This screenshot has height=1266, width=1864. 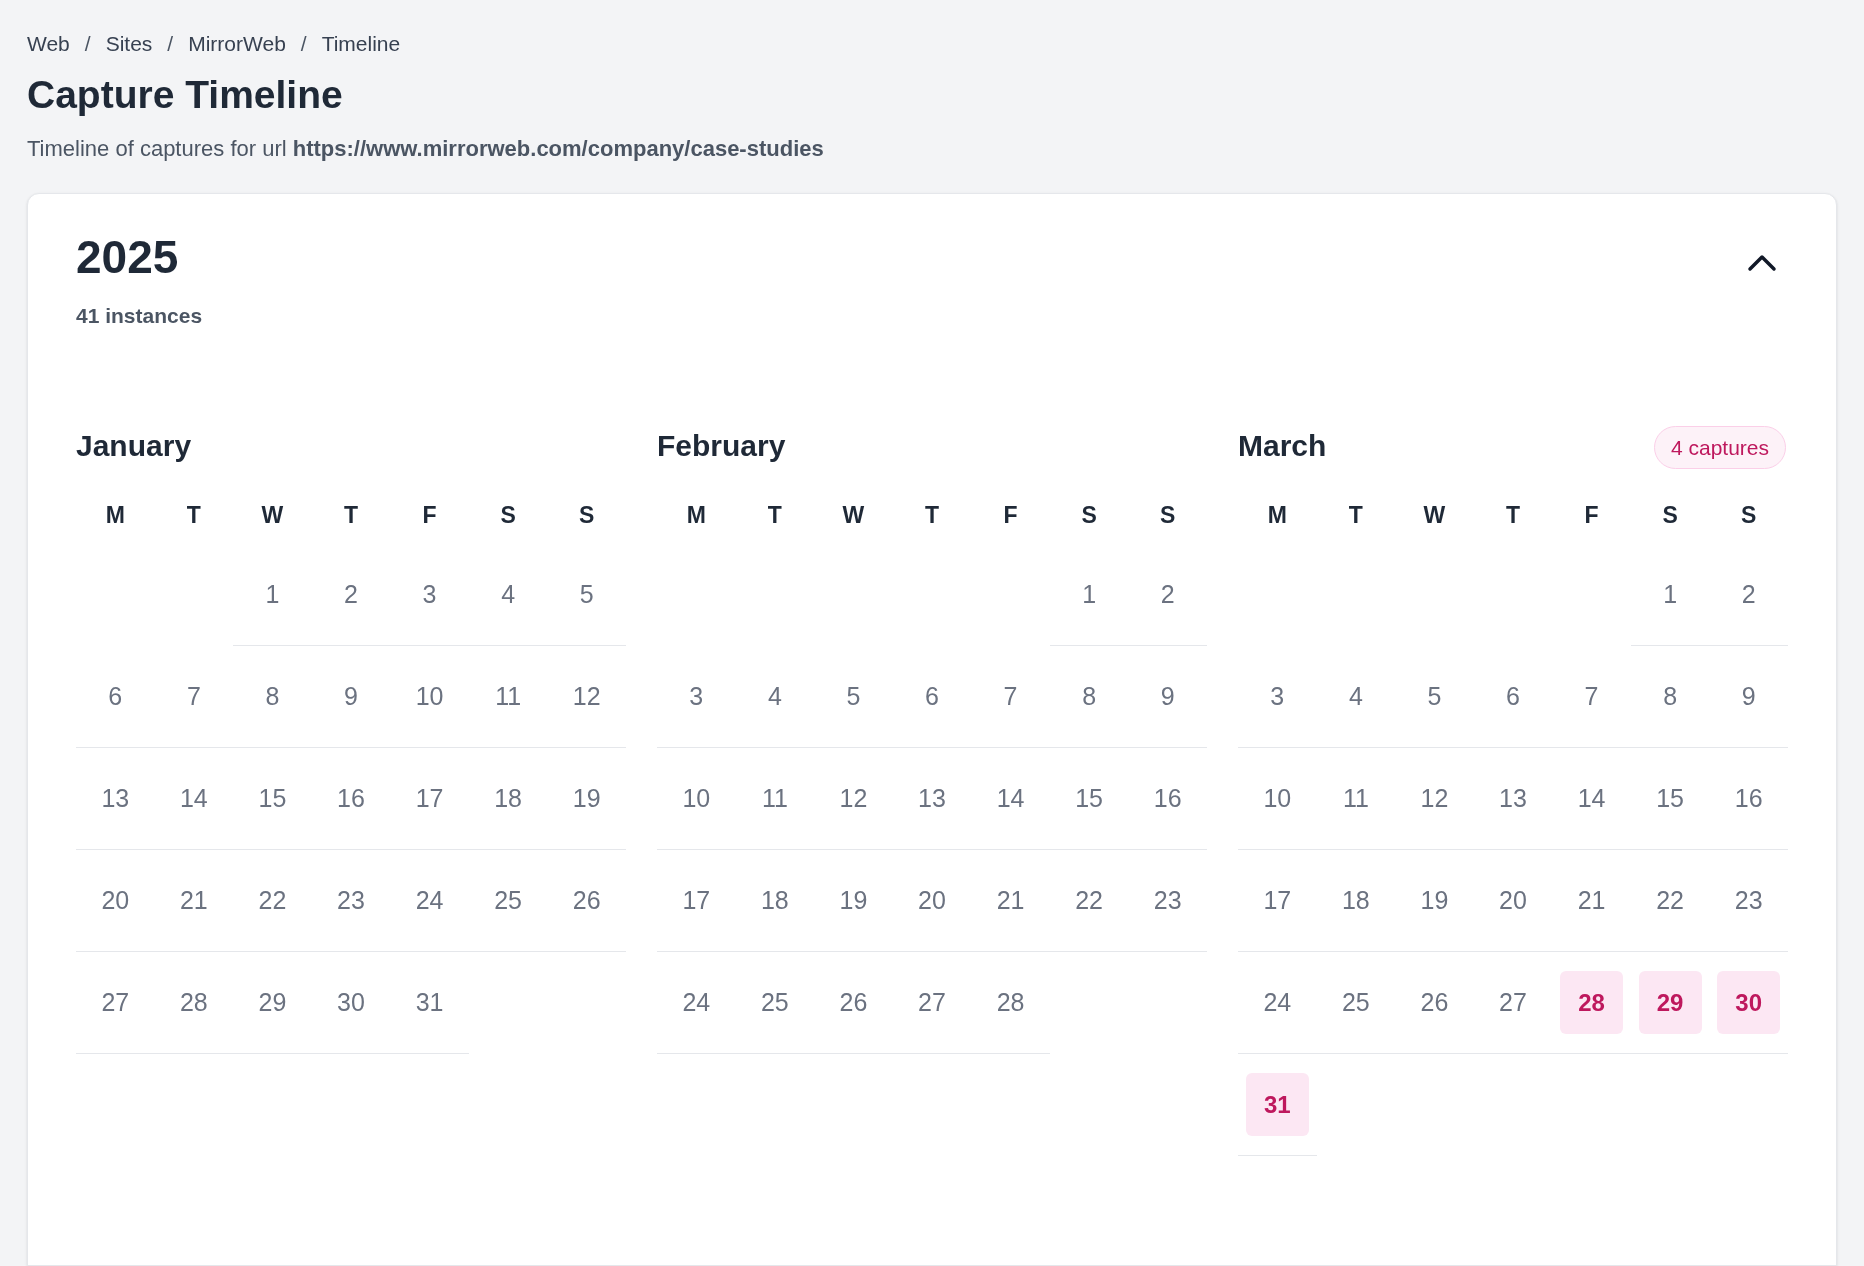 What do you see at coordinates (351, 1002) in the screenshot?
I see `day-number: 30` at bounding box center [351, 1002].